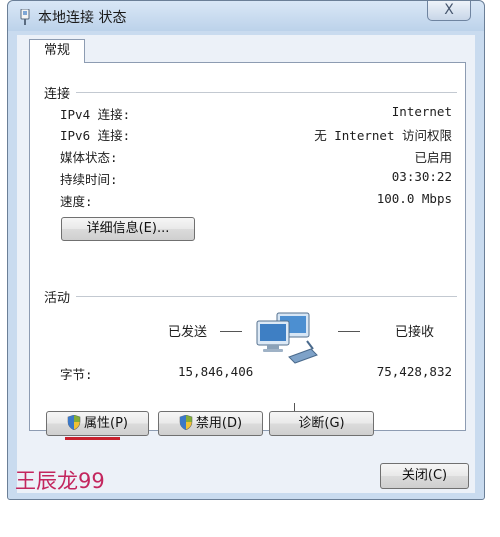 The image size is (500, 537). What do you see at coordinates (57, 94) in the screenshot?
I see `section-heading-connection: 连接` at bounding box center [57, 94].